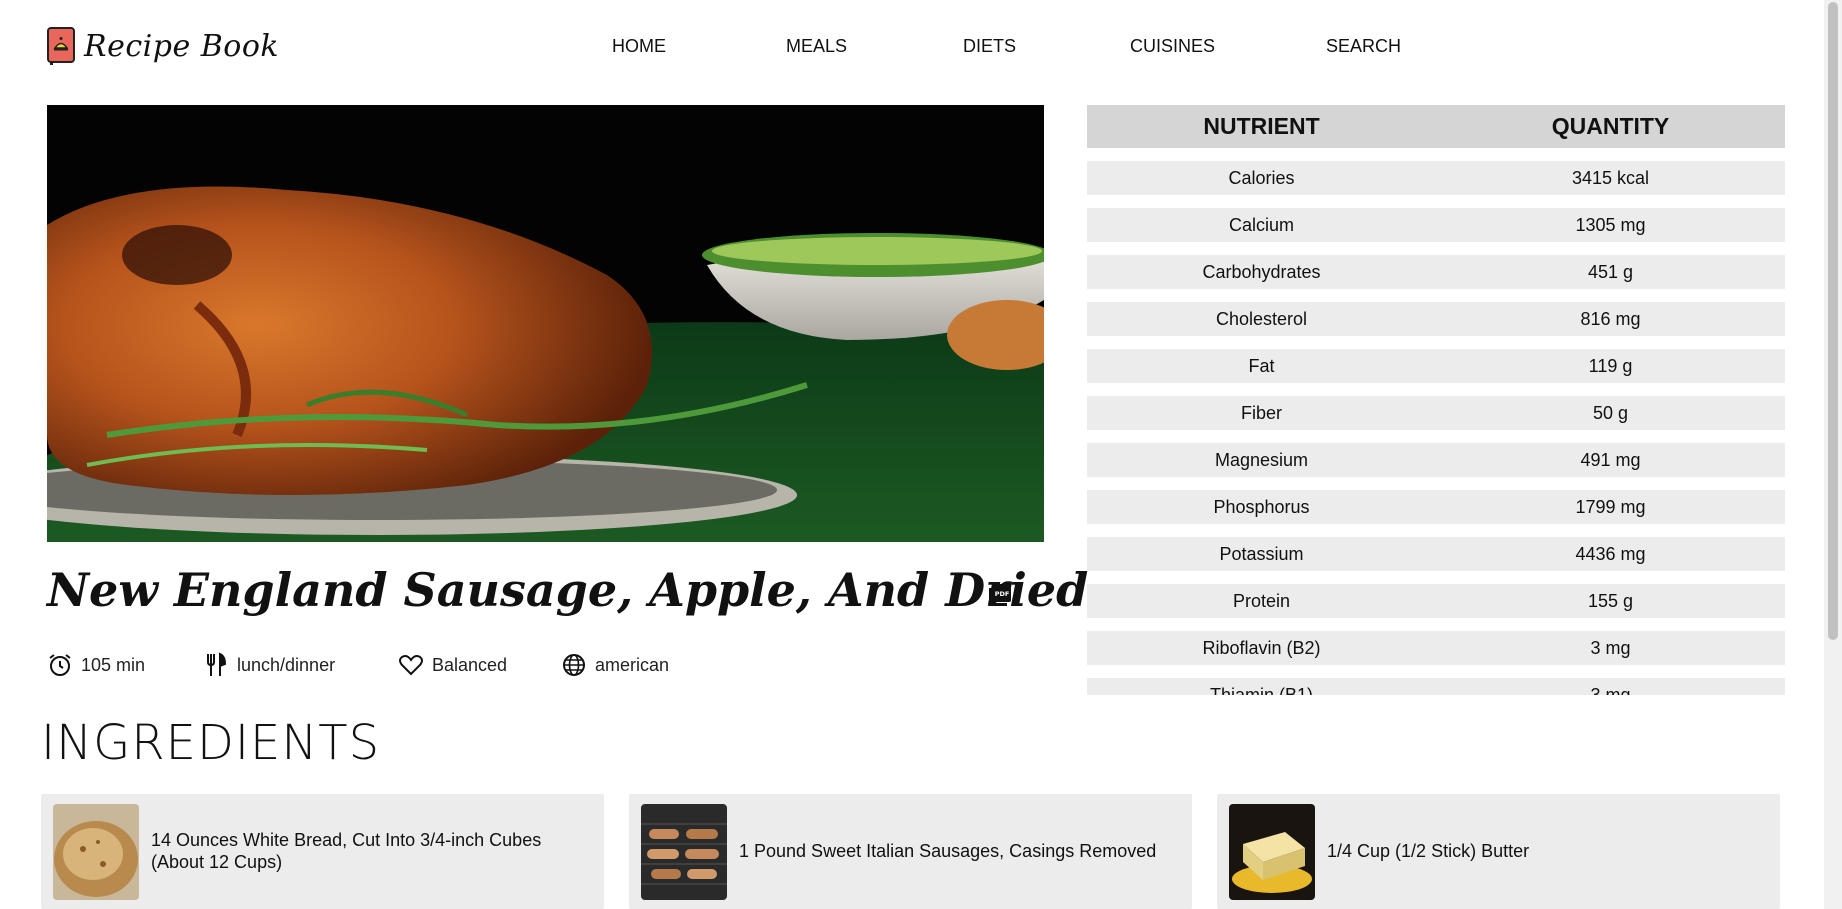  I want to click on table-row: Protein 155 g, so click(1436, 601).